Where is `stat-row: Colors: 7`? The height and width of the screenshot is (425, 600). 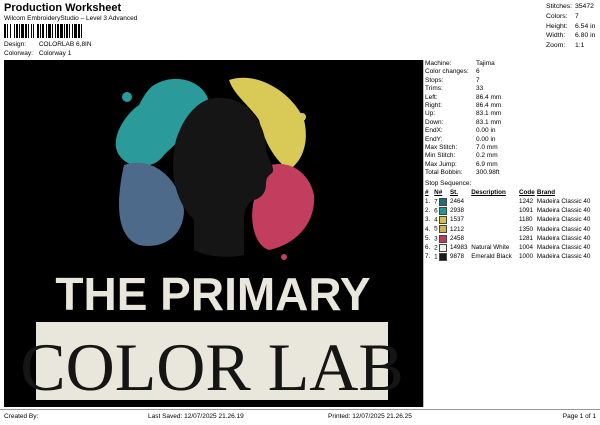
stat-row: Colors: 7 is located at coordinates (572, 17).